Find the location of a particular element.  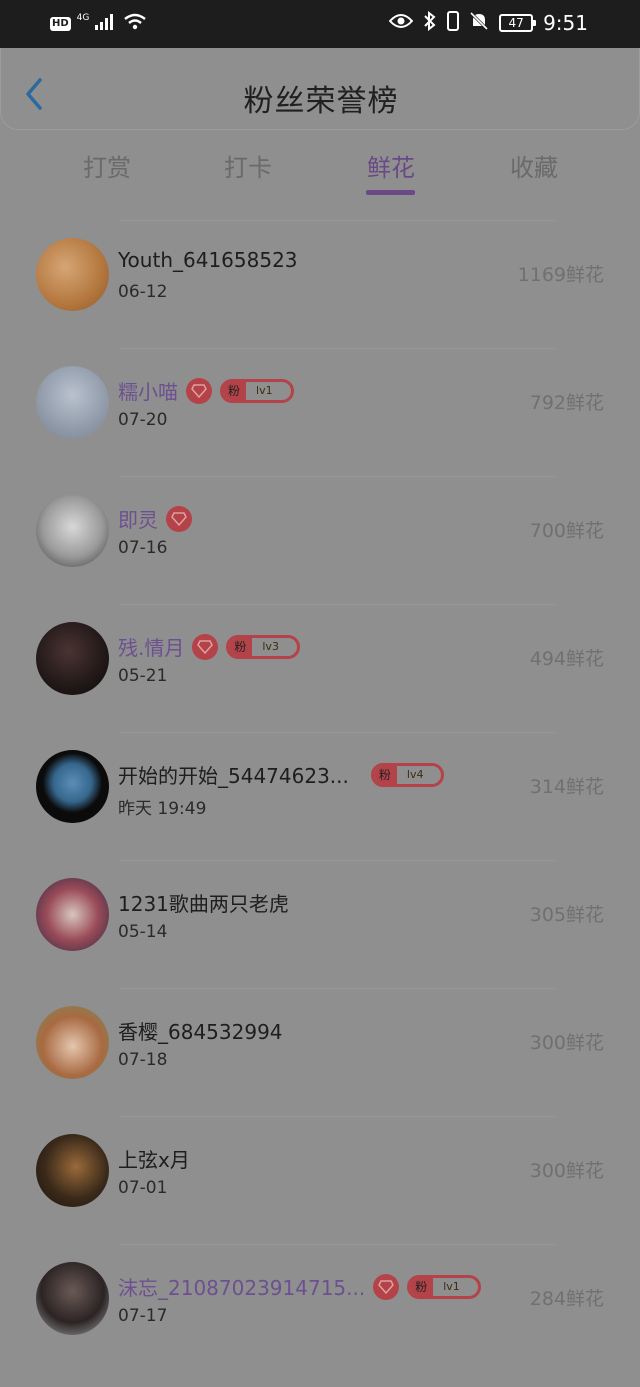

signal-icon is located at coordinates (106, 24).